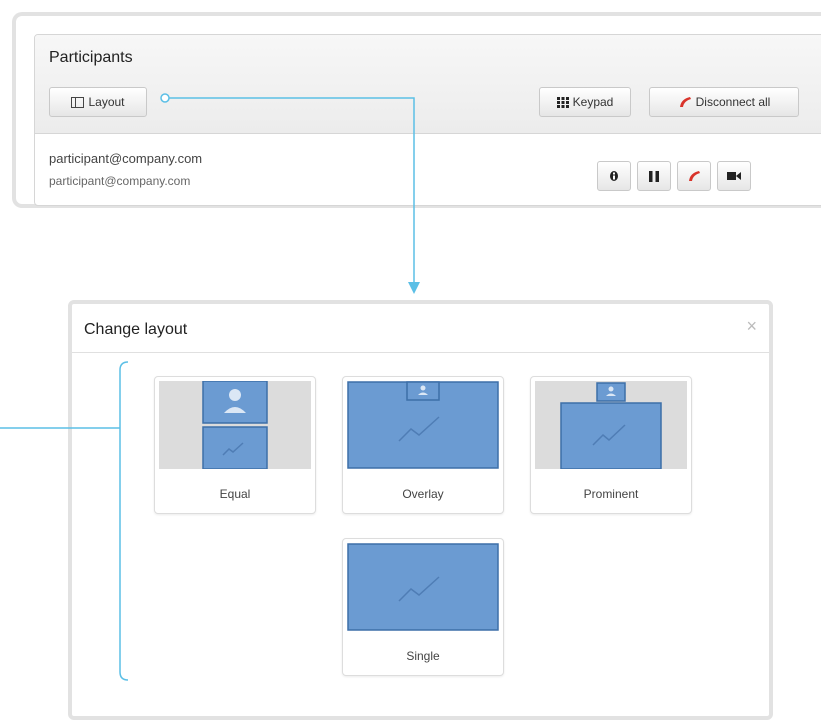 Image resolution: width=821 pixels, height=720 pixels. I want to click on pause-icon, so click(654, 176).